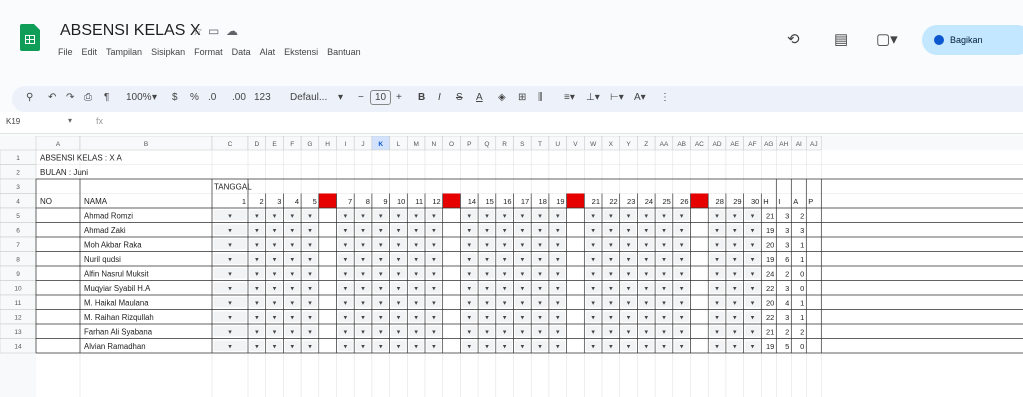 This screenshot has height=397, width=1023. Describe the element at coordinates (459, 97) in the screenshot. I see `strikethrough-icon: S` at that location.